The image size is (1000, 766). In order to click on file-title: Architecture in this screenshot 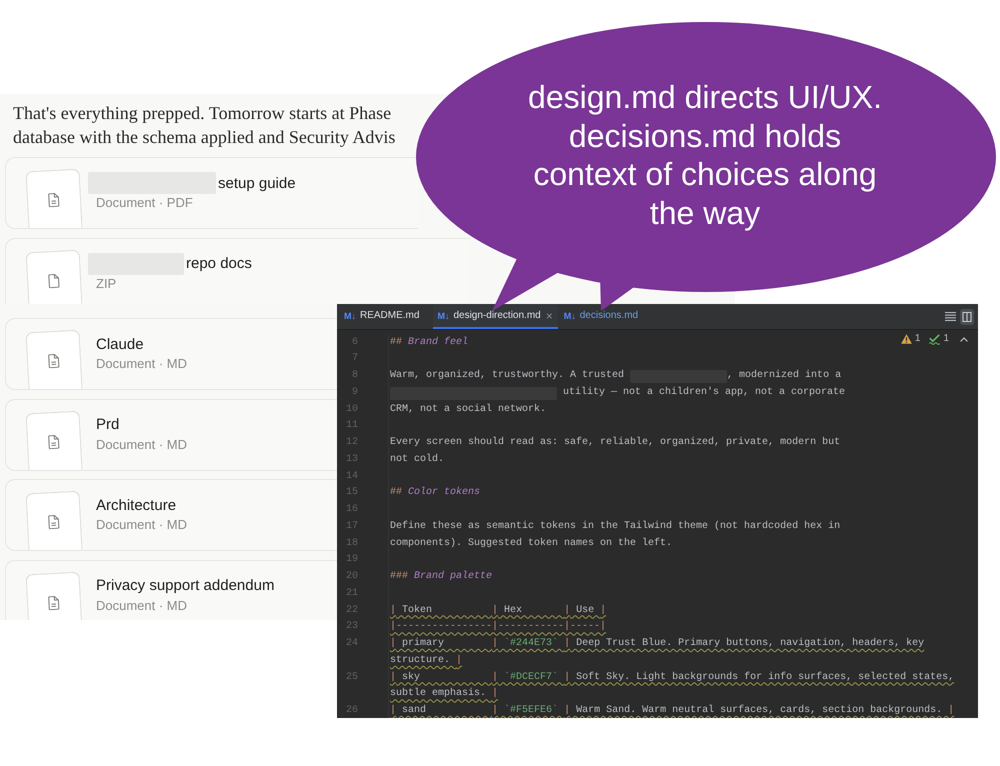, I will do `click(136, 505)`.